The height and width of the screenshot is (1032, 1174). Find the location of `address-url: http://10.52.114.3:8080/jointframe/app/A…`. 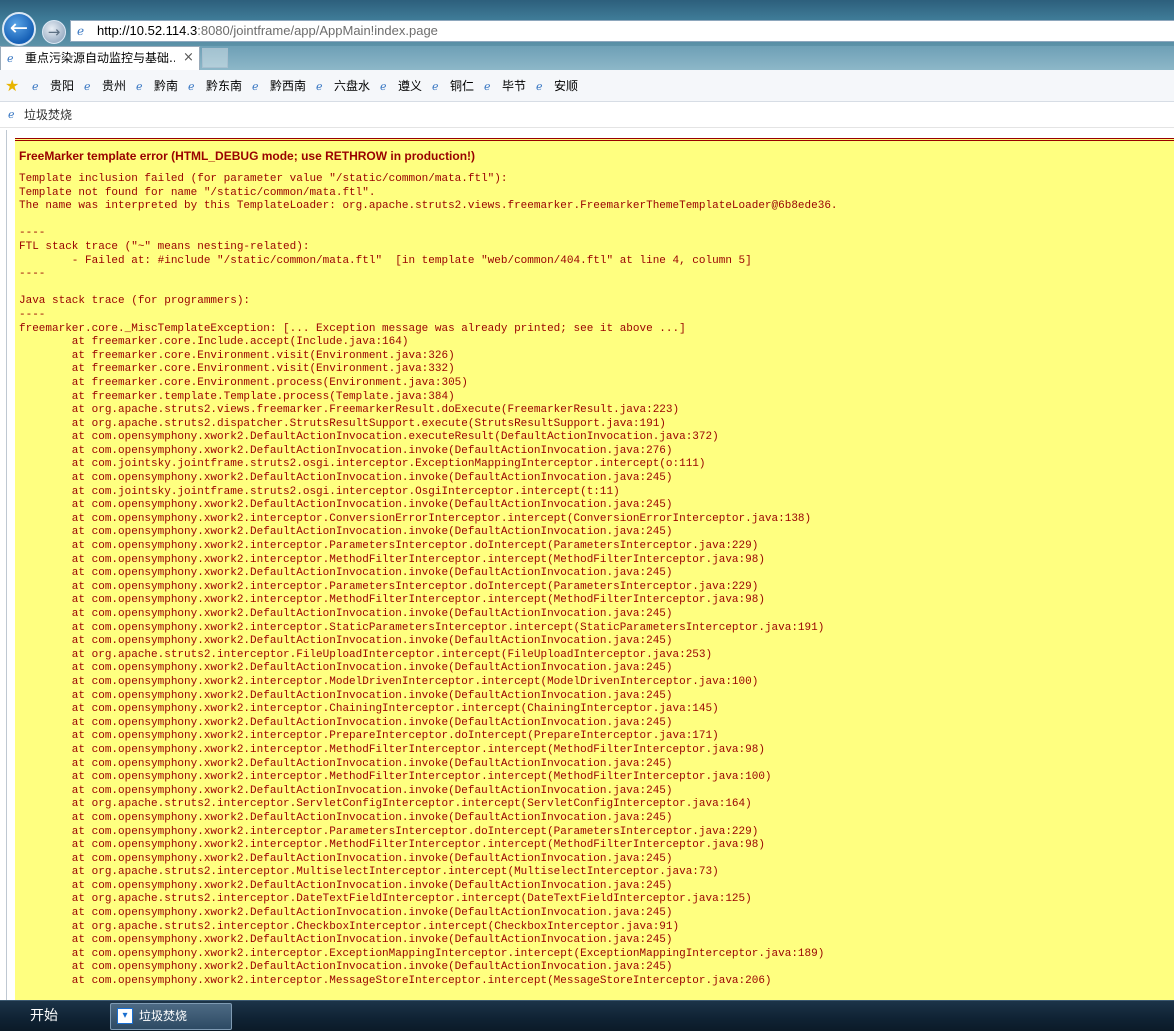

address-url: http://10.52.114.3:8080/jointframe/app/A… is located at coordinates (267, 31).